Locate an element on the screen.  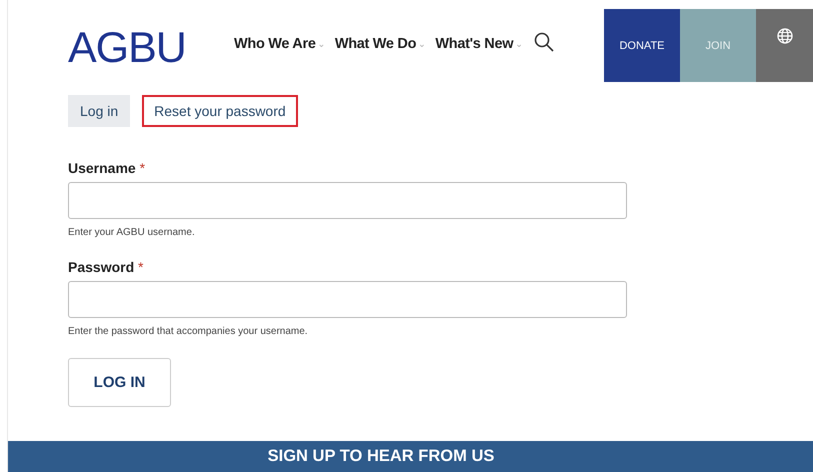
language-button is located at coordinates (784, 45).